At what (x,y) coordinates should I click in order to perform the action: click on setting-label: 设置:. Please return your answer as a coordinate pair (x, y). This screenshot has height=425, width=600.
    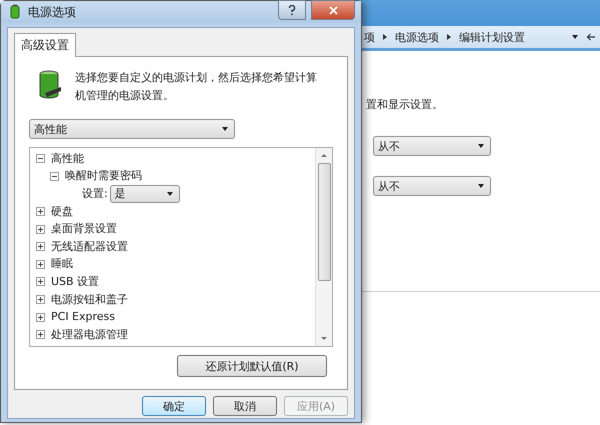
    Looking at the image, I should click on (95, 193).